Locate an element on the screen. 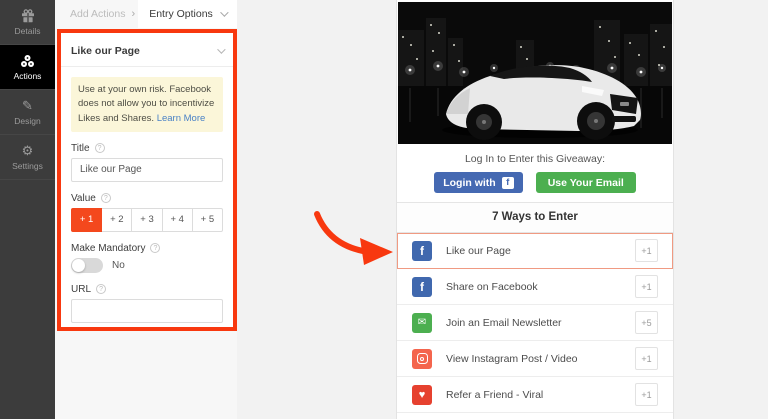  entry-row-refer-friend: ♥ Refer a Friend - Viral +1 is located at coordinates (535, 395).